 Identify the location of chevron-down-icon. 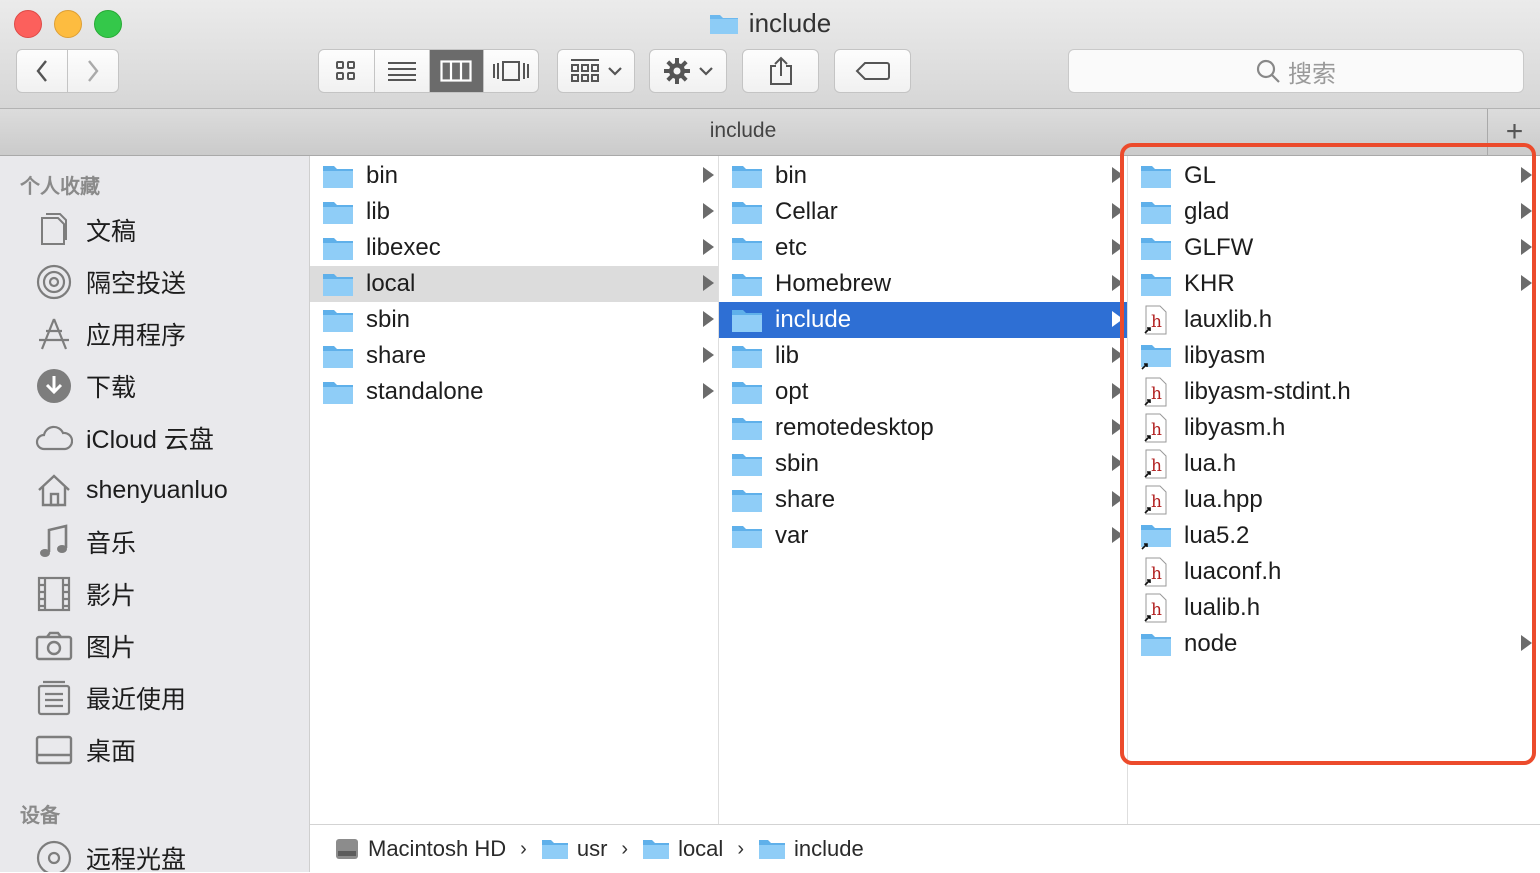
(706, 71).